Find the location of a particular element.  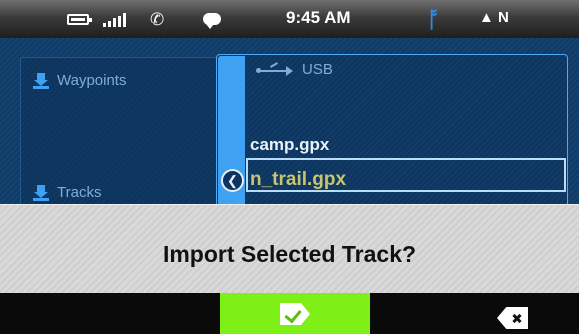

phone-icon: ✆ is located at coordinates (157, 19).